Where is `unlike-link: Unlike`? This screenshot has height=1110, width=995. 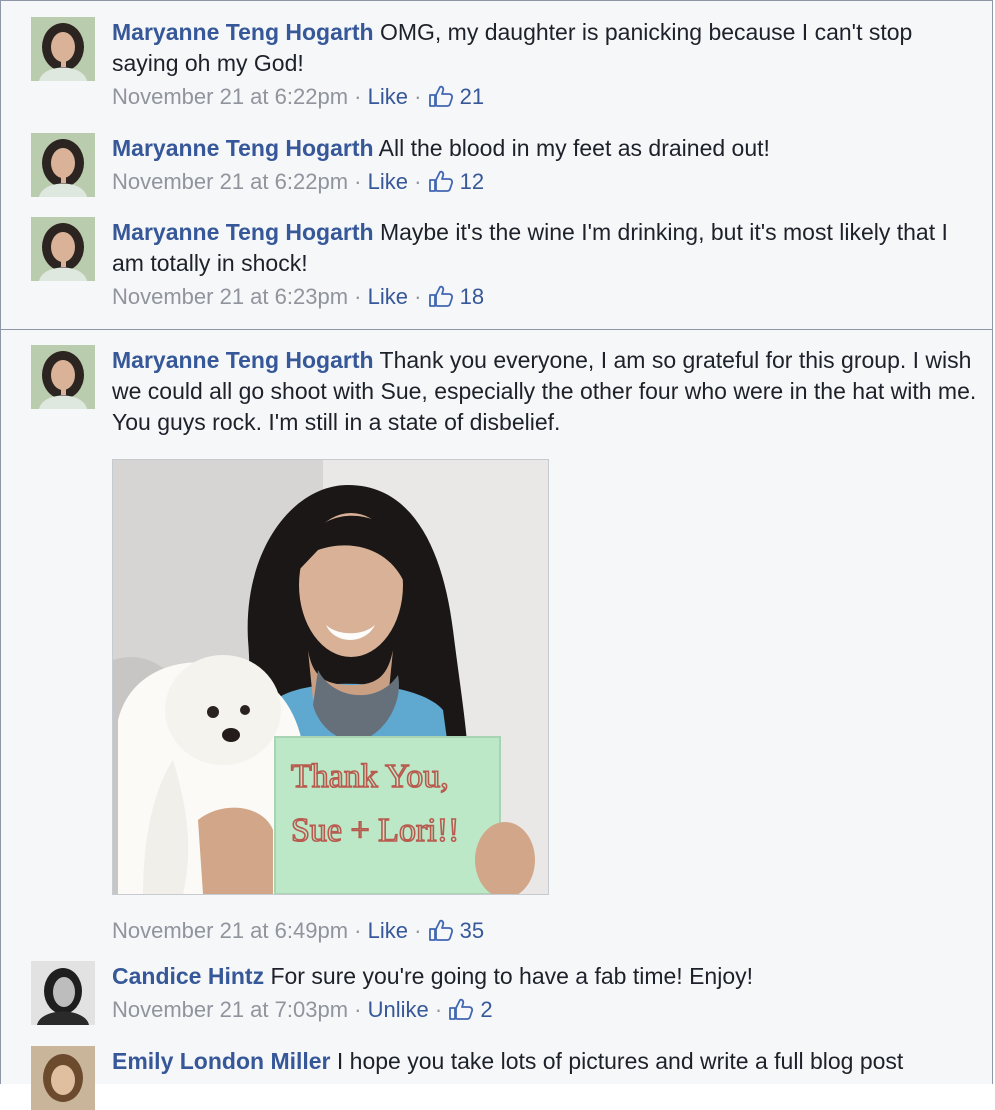 unlike-link: Unlike is located at coordinates (398, 1009).